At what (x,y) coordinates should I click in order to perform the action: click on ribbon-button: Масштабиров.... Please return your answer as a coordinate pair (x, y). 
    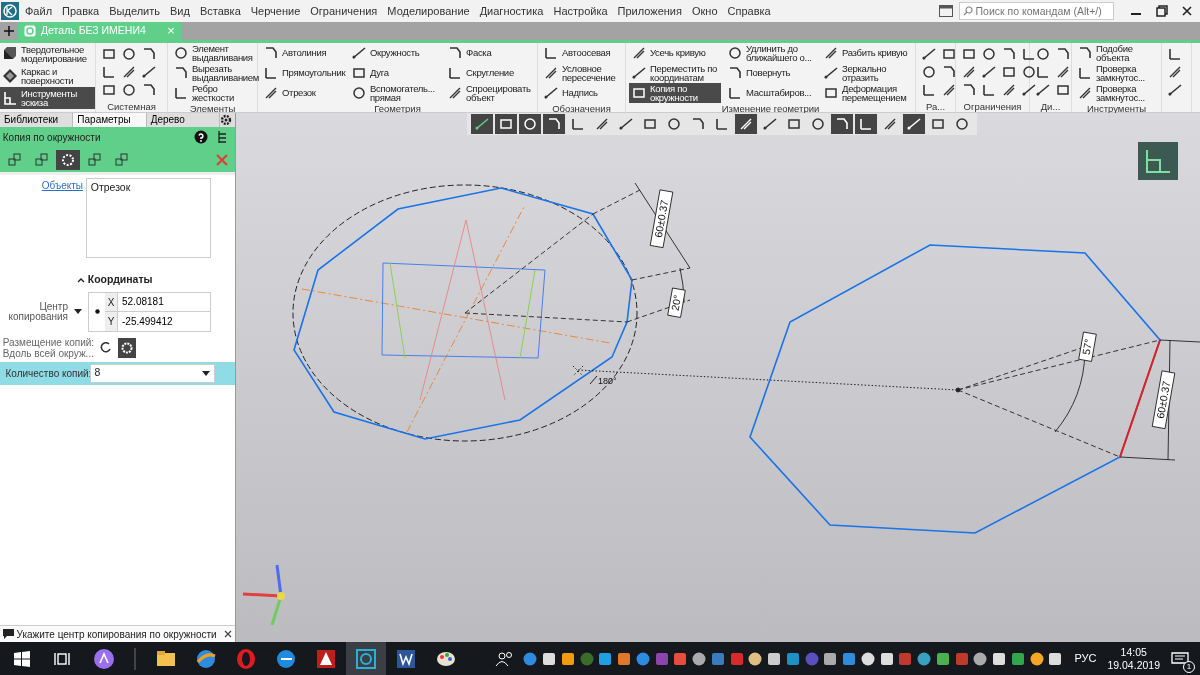
    Looking at the image, I should click on (771, 93).